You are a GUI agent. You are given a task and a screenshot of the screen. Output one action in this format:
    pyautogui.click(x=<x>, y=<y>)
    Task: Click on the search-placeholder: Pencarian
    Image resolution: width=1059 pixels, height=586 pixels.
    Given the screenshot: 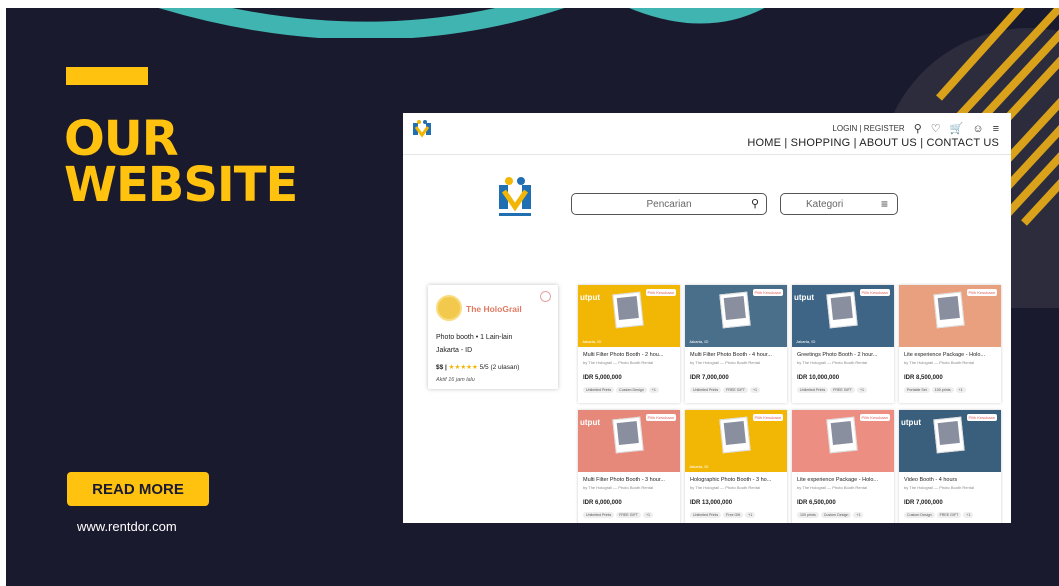 What is the action you would take?
    pyautogui.click(x=669, y=204)
    